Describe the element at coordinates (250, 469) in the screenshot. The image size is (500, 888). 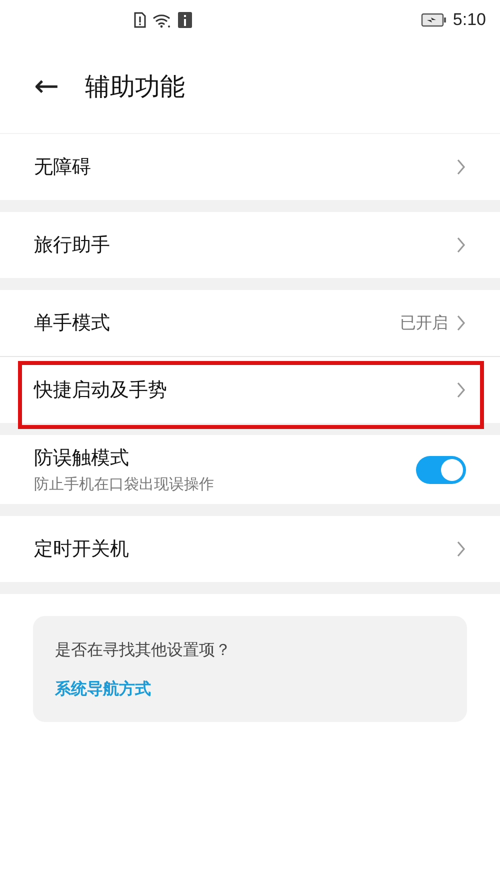
I see `settings-row: 防误触模式 防止手机在口袋出现误操作` at that location.